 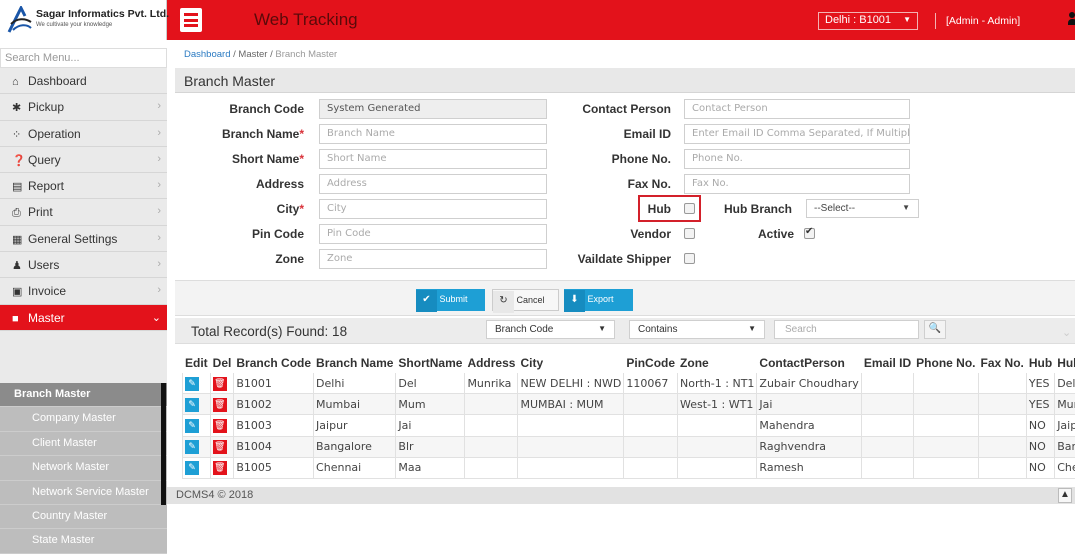 What do you see at coordinates (525, 300) in the screenshot?
I see `cancel-button: ↻ Cancel` at bounding box center [525, 300].